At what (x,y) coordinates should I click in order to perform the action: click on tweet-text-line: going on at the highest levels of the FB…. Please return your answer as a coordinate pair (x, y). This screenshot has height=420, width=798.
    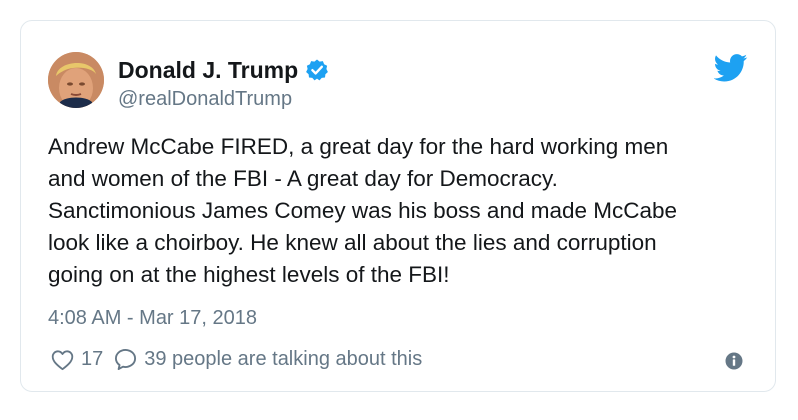
    Looking at the image, I should click on (249, 274).